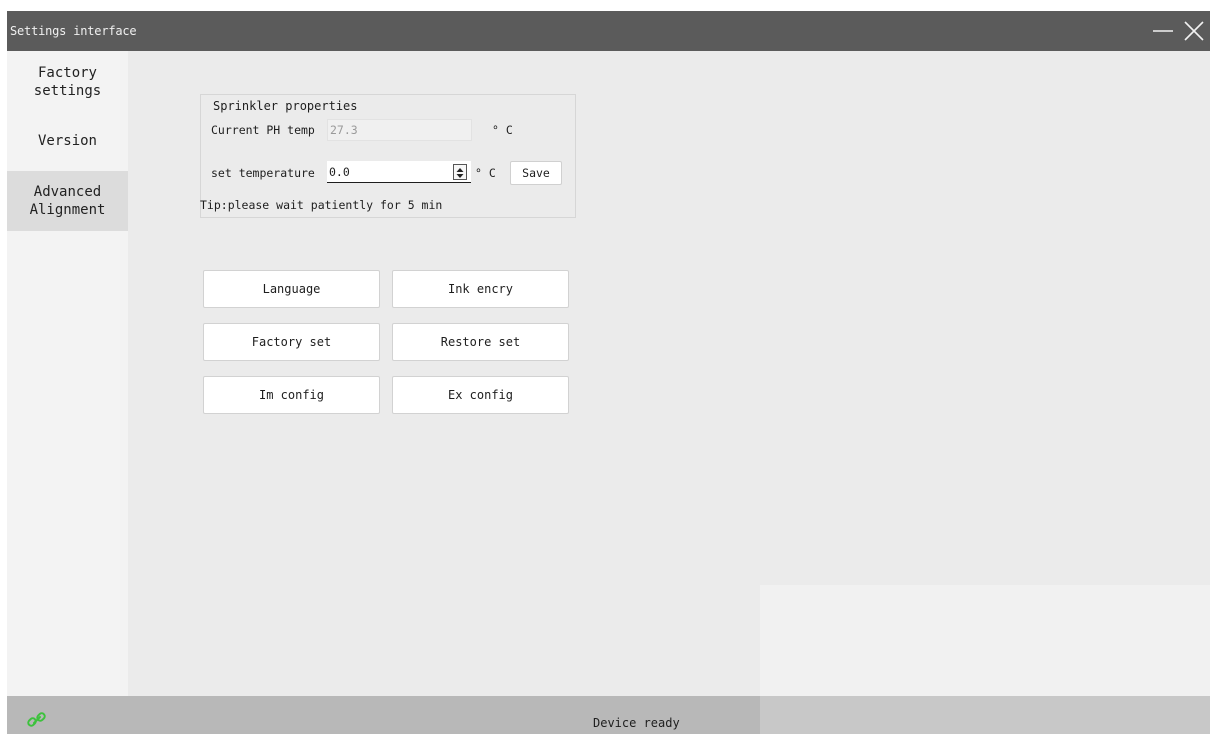 The width and height of the screenshot is (1210, 735). What do you see at coordinates (480, 342) in the screenshot?
I see `restore-set-button: Restore set` at bounding box center [480, 342].